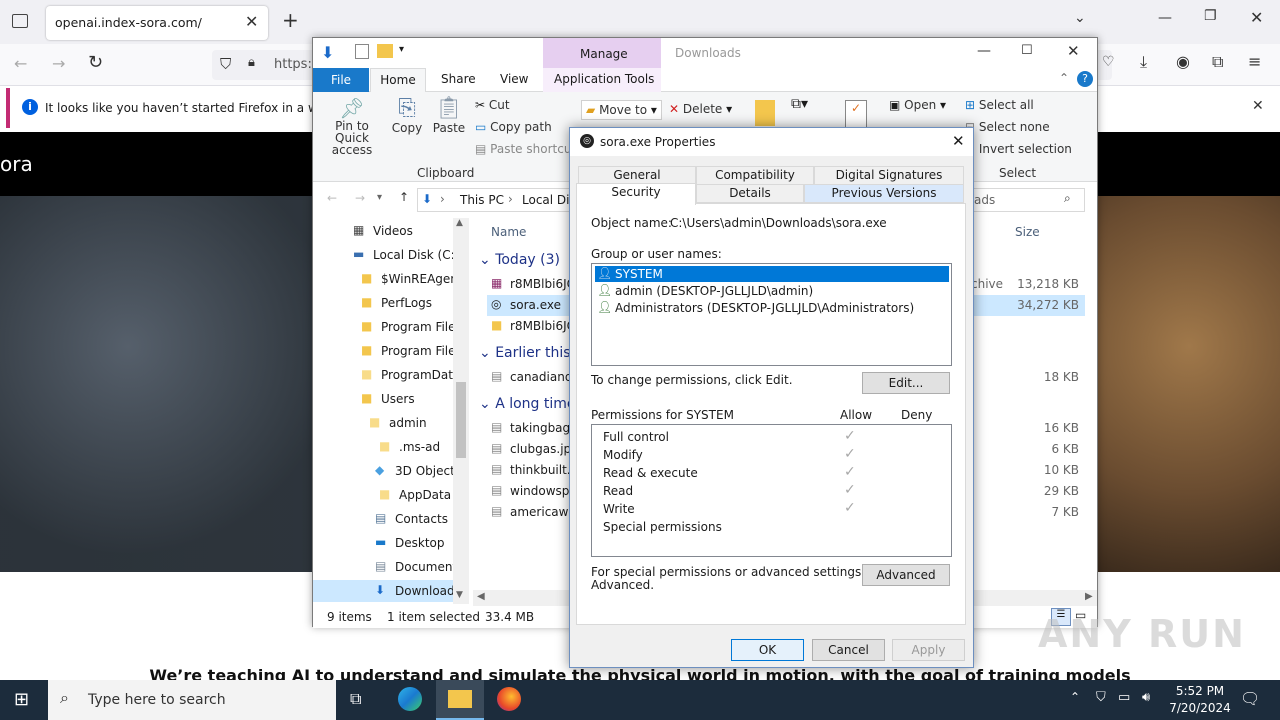  I want to click on apply-button: Apply, so click(928, 650).